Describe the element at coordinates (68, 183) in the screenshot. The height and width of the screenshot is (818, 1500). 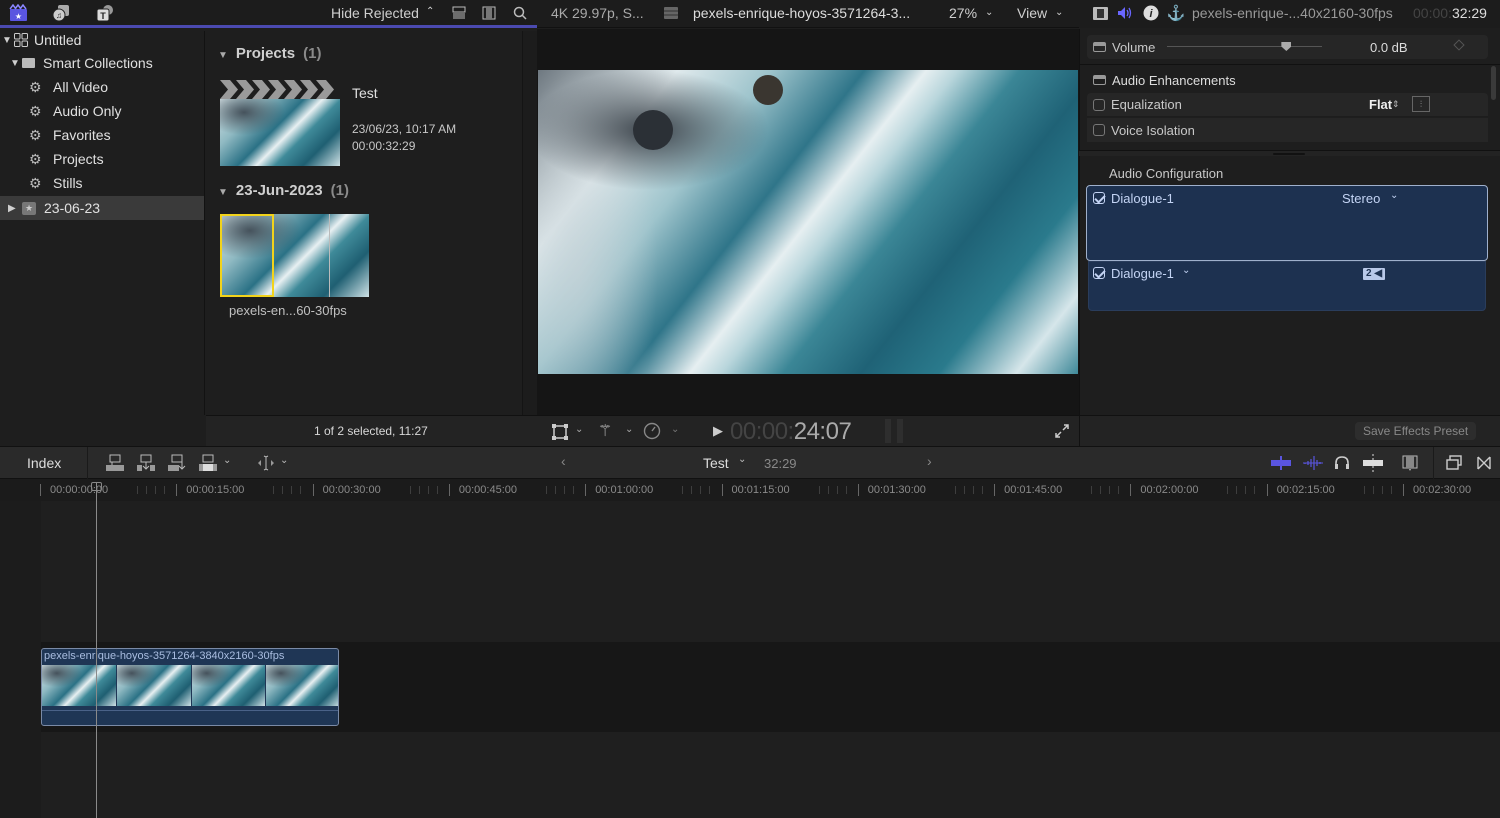
I see `sidebar-item-label: Stills` at that location.